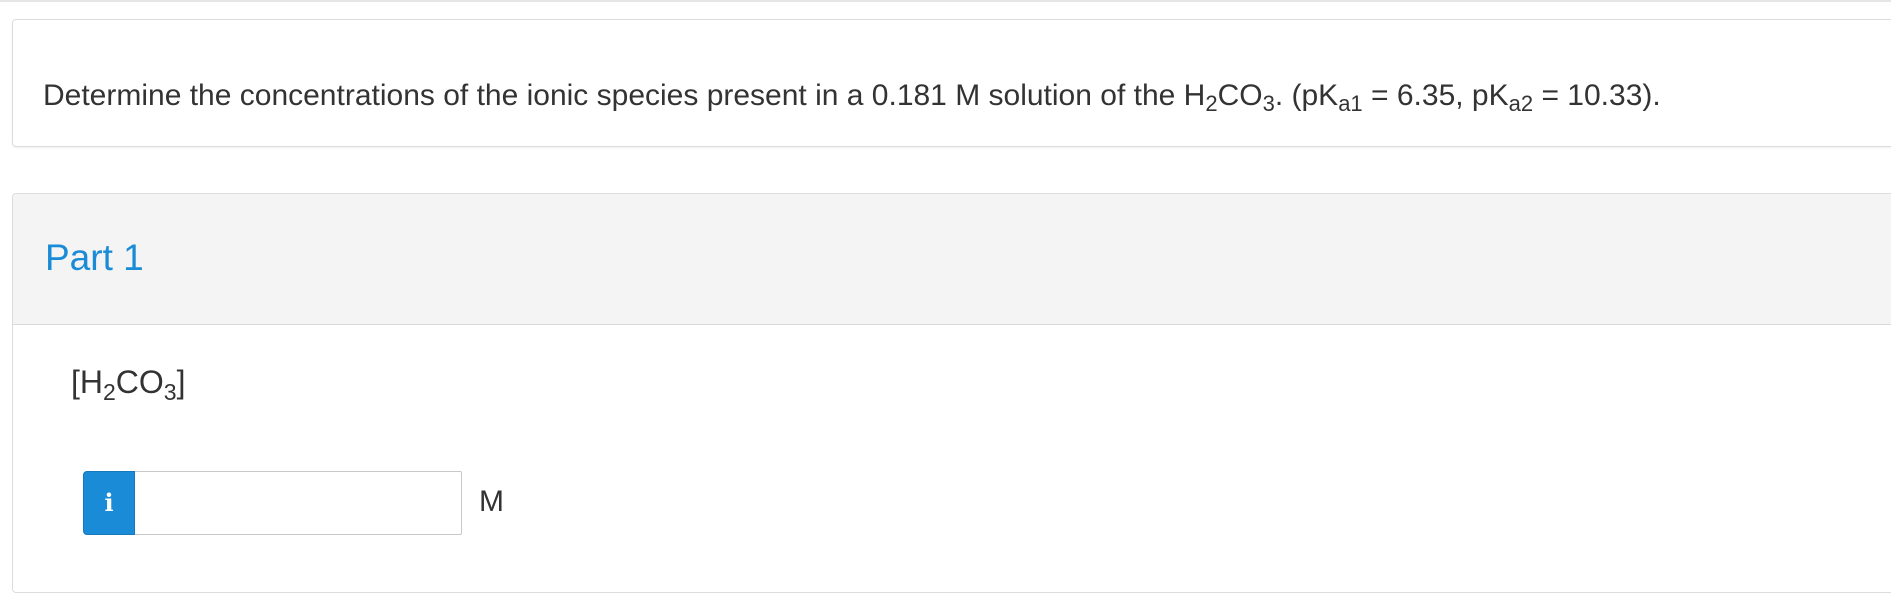 The height and width of the screenshot is (593, 1891). I want to click on species-label-segment: ], so click(181, 382).